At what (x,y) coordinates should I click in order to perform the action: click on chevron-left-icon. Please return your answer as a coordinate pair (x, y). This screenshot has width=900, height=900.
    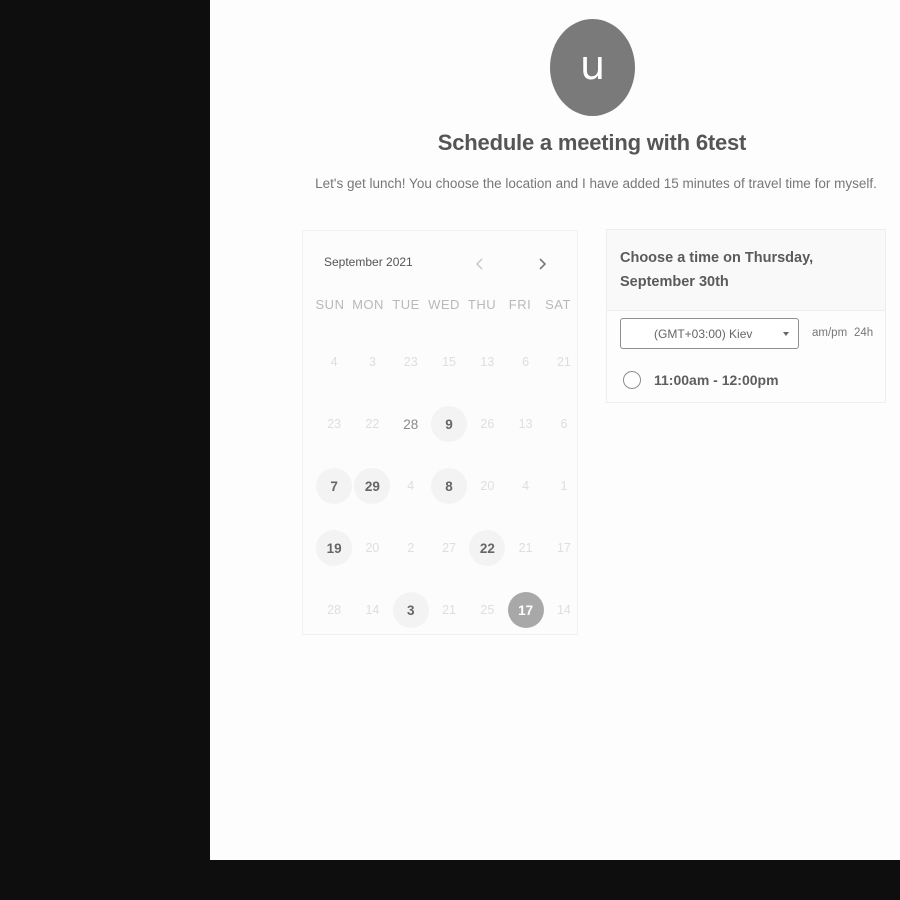
    Looking at the image, I should click on (479, 264).